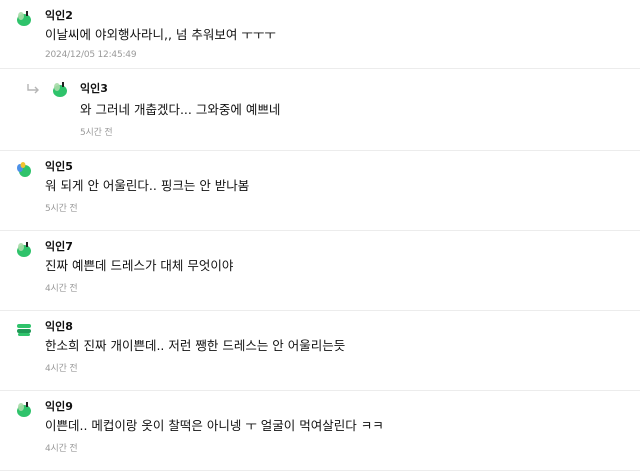  What do you see at coordinates (59, 406) in the screenshot?
I see `comment-author: 익인9` at bounding box center [59, 406].